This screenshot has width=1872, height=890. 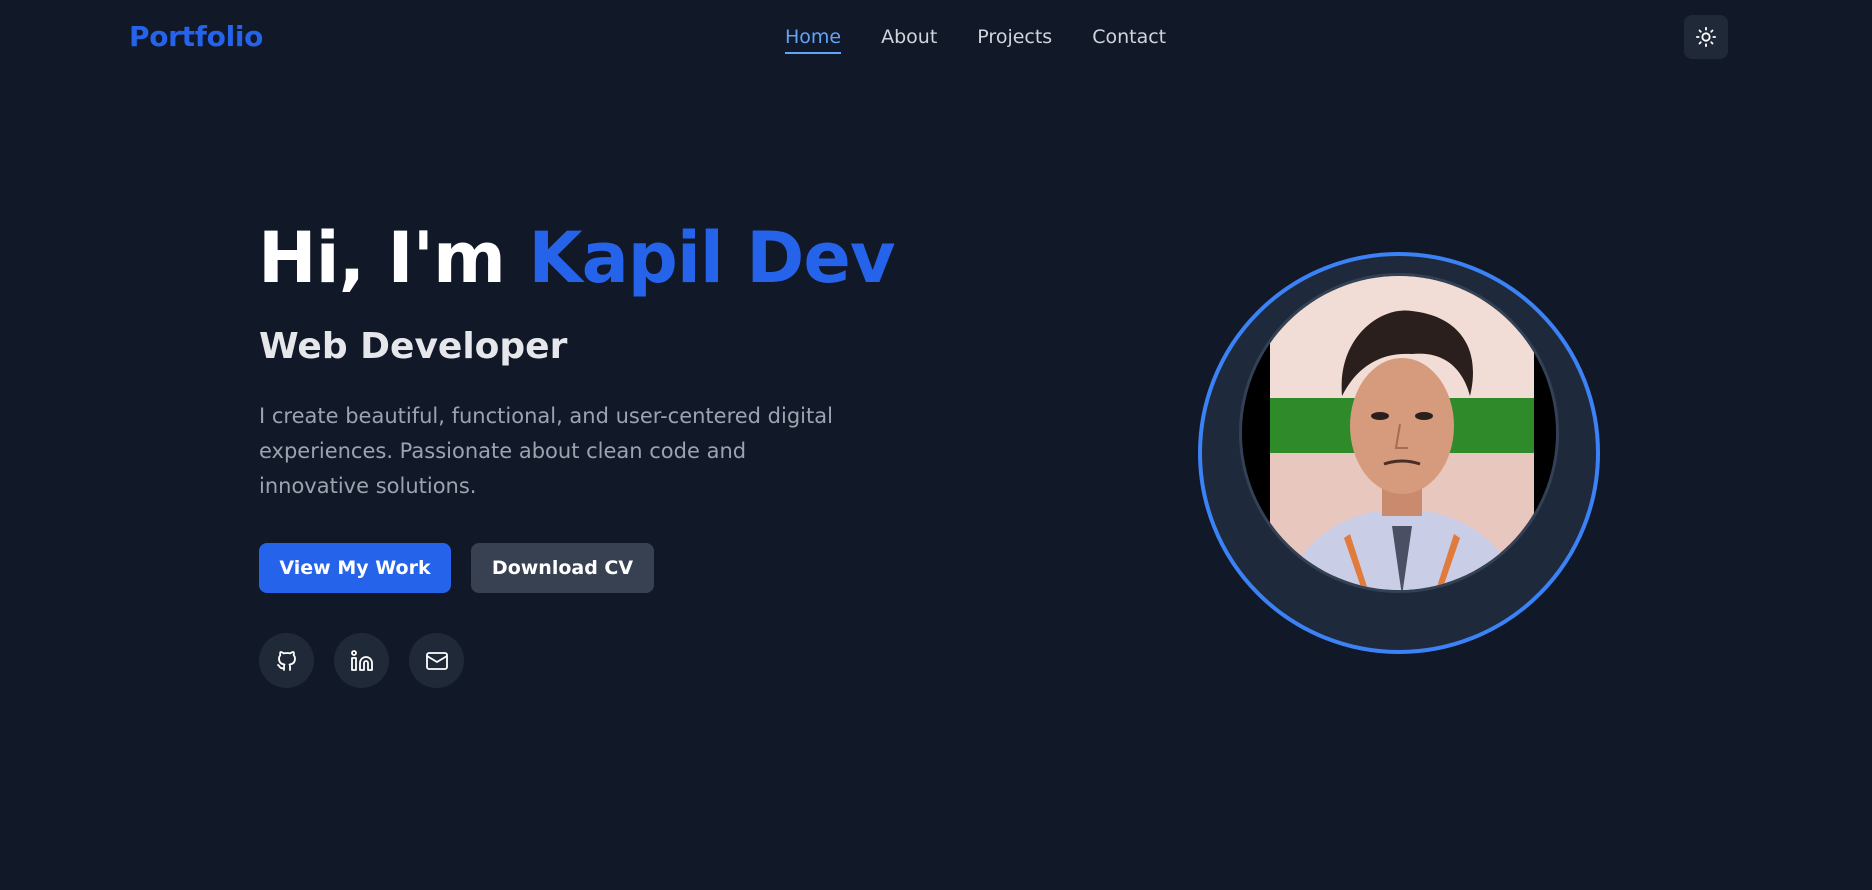 I want to click on hero-greeting: Hi, I'm, so click(x=393, y=258).